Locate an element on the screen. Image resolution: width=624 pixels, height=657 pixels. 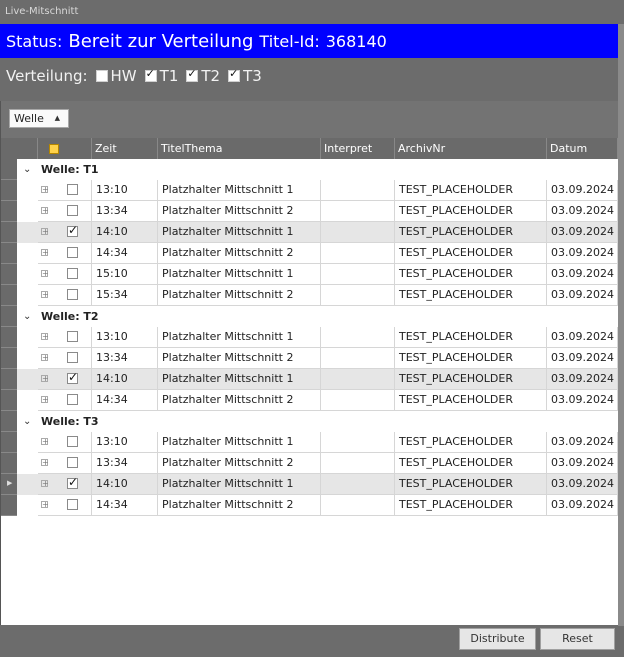
group-row: ⌄ Welle: T1 is located at coordinates (309, 169).